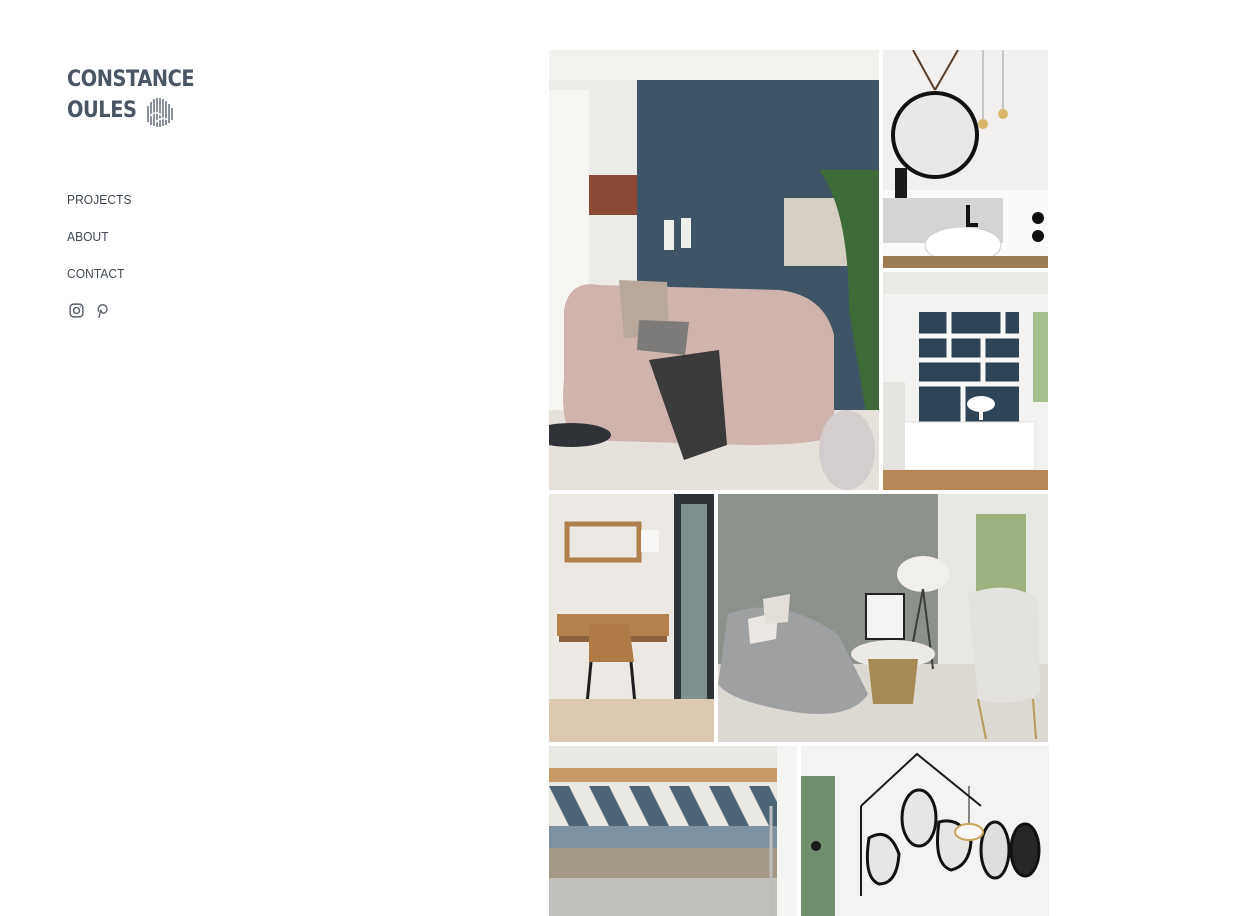 The width and height of the screenshot is (1254, 916). I want to click on gallery-photo-bathroom-mirror, so click(965, 159).